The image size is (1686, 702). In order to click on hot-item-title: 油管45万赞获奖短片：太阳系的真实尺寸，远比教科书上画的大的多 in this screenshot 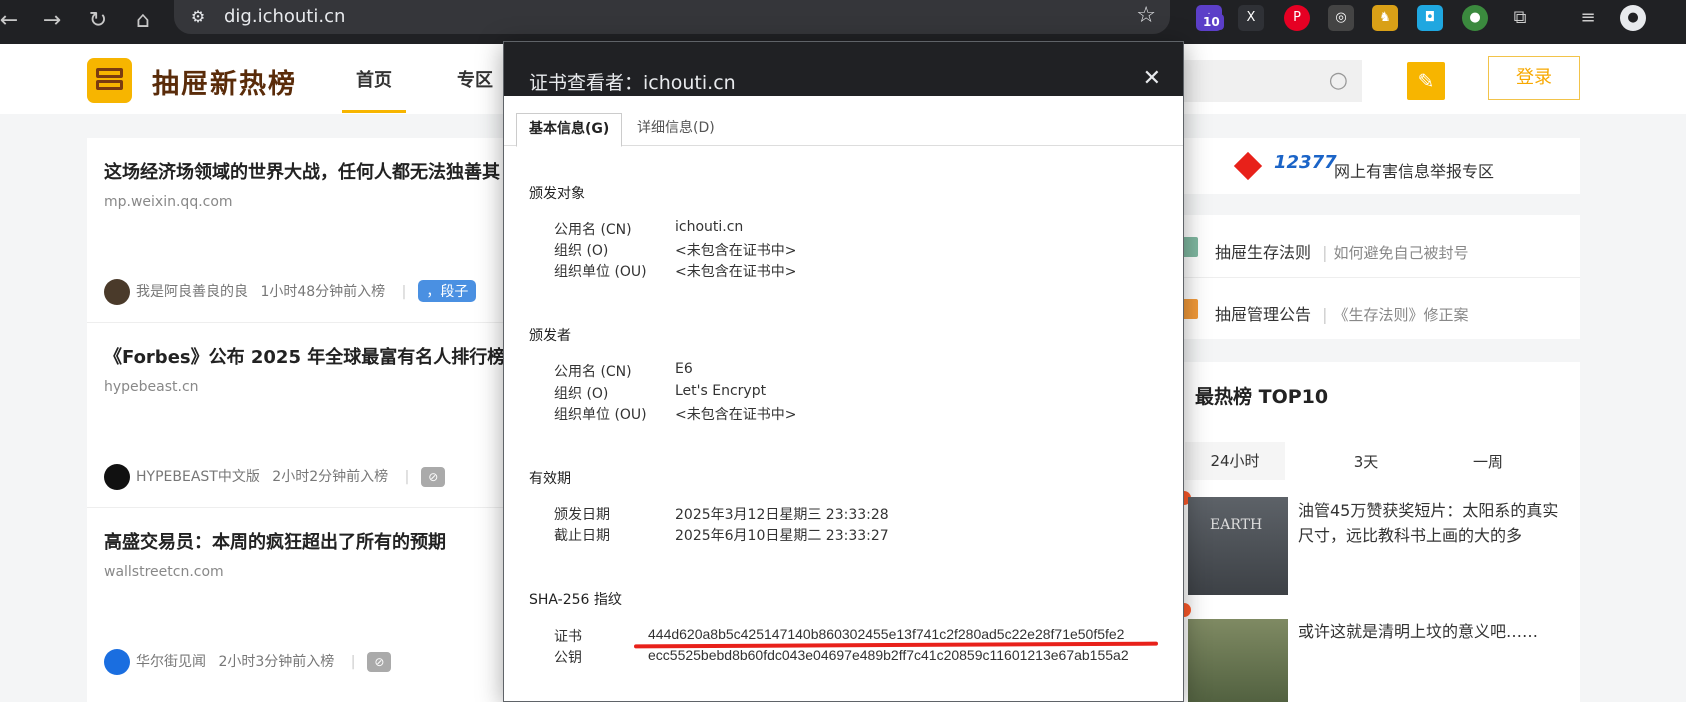, I will do `click(1433, 523)`.